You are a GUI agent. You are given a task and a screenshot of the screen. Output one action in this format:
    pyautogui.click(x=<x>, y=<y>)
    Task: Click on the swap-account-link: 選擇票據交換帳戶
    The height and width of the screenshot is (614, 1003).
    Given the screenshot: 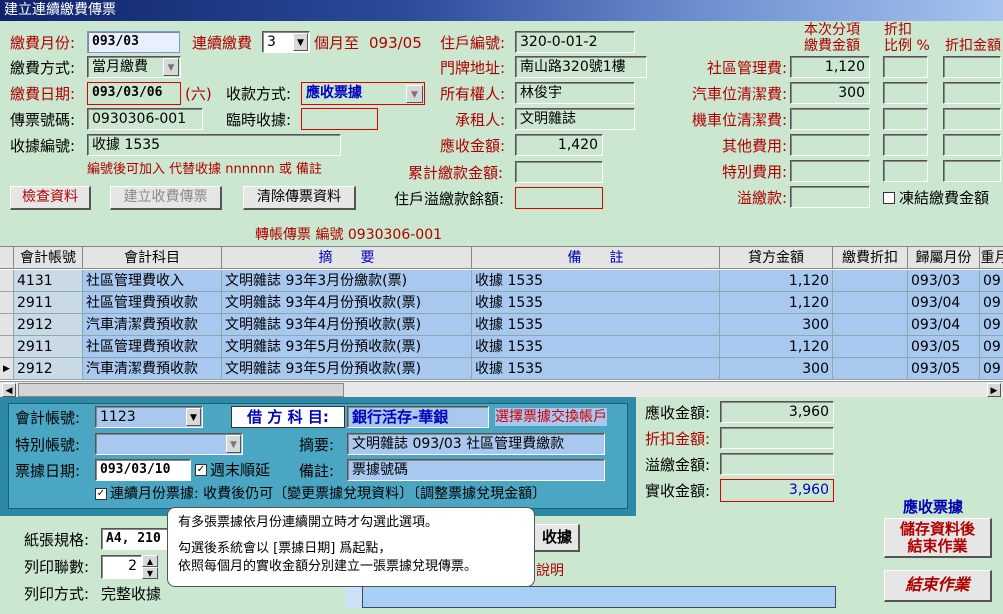 What is the action you would take?
    pyautogui.click(x=551, y=417)
    